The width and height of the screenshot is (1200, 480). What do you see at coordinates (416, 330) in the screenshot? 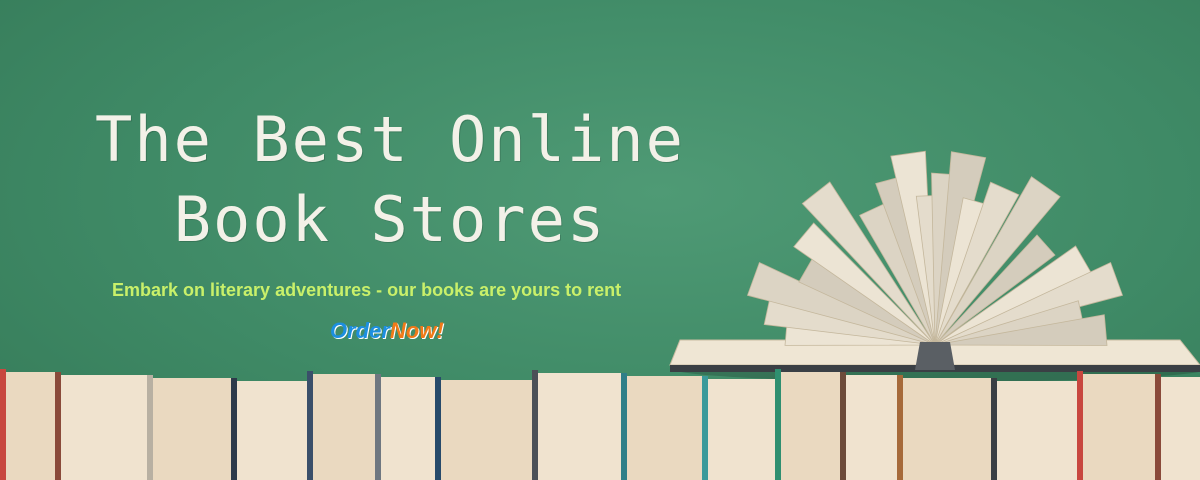
I see `cta-word-now: Now!` at bounding box center [416, 330].